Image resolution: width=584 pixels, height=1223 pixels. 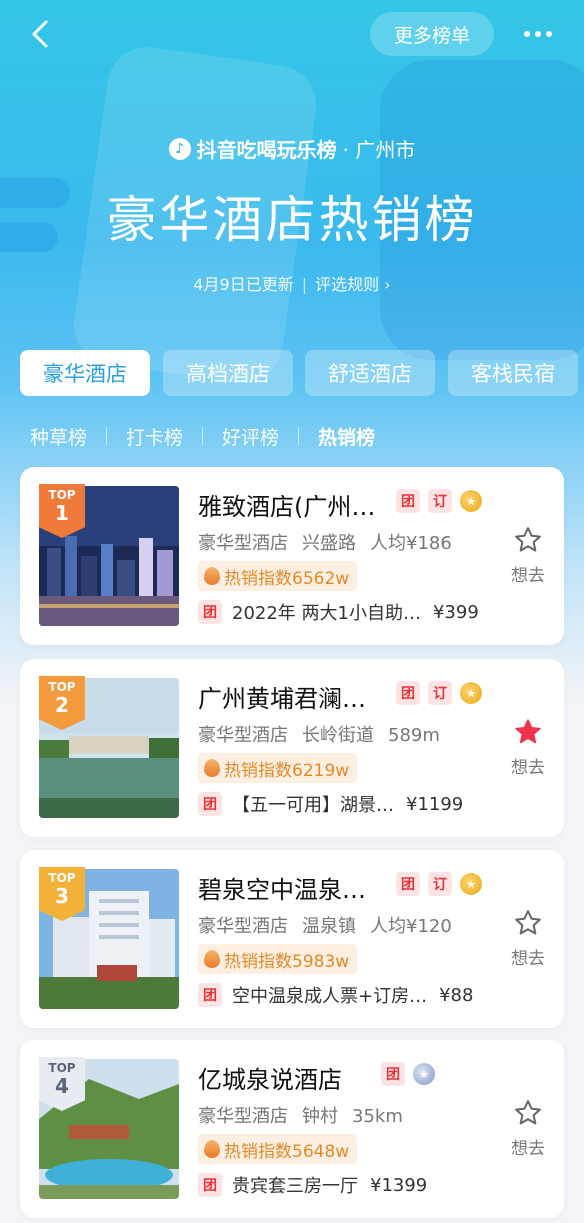 I want to click on rank-badge: TOP 4, so click(x=62, y=1084).